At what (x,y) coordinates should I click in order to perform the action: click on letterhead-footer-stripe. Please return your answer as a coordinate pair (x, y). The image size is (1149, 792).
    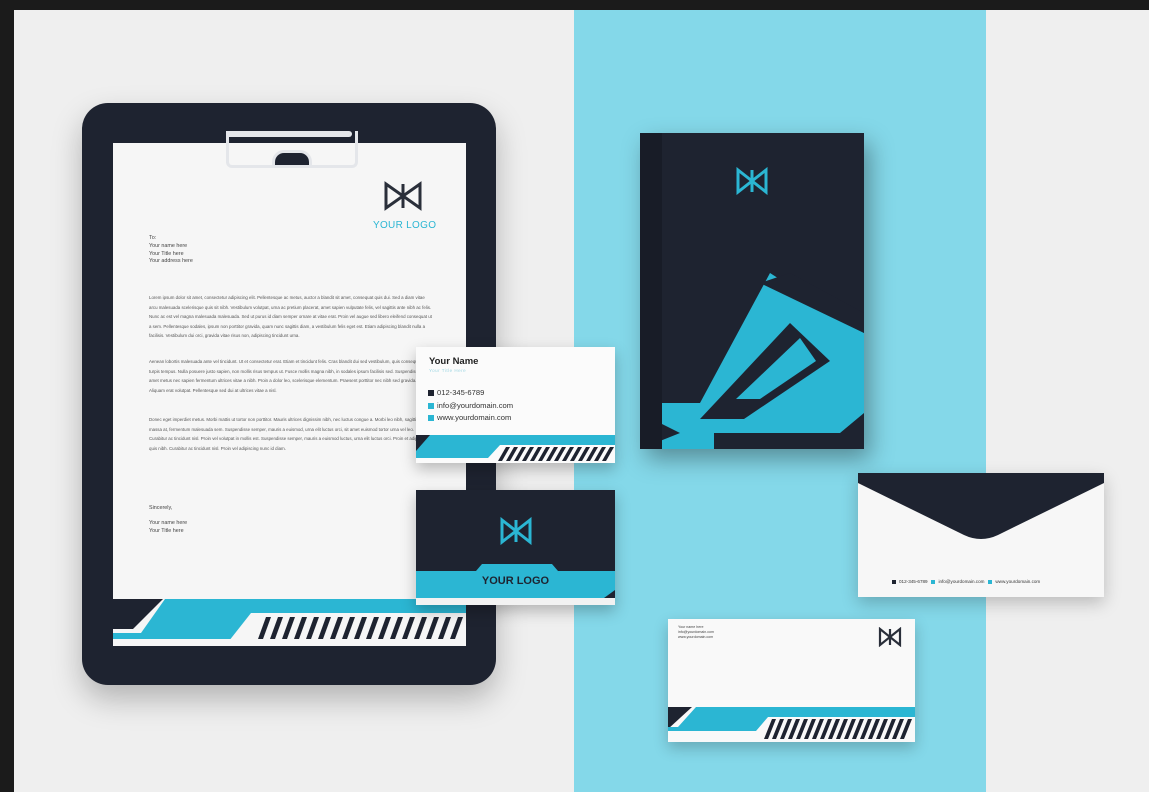
    Looking at the image, I should click on (289, 618).